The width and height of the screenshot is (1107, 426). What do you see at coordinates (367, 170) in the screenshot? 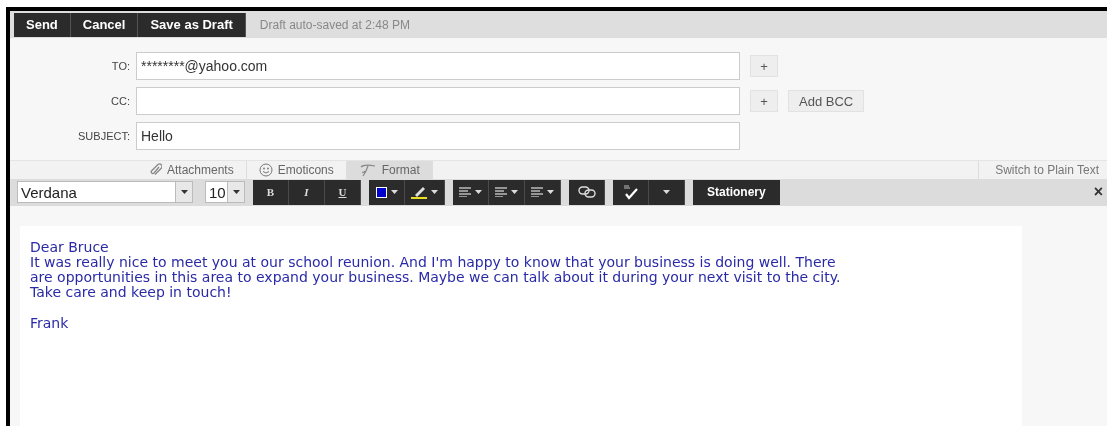
I see `script-letter-icon` at bounding box center [367, 170].